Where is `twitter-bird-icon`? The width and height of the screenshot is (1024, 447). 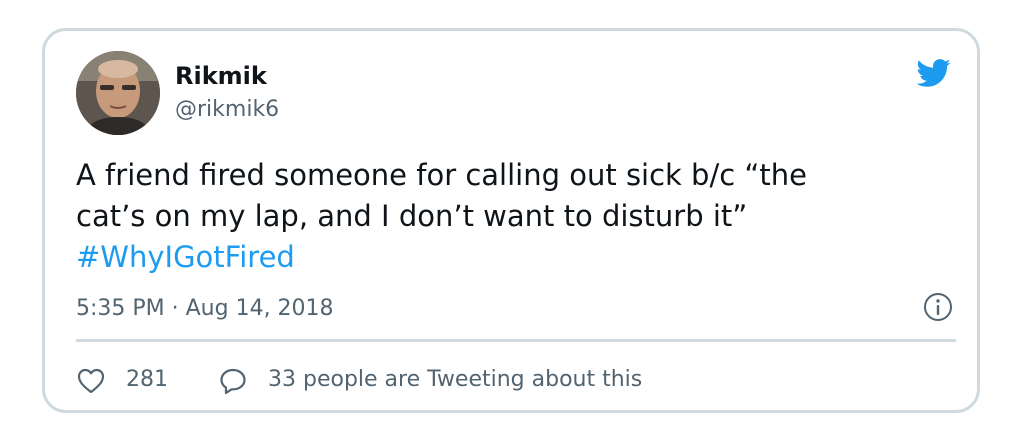 twitter-bird-icon is located at coordinates (933, 73).